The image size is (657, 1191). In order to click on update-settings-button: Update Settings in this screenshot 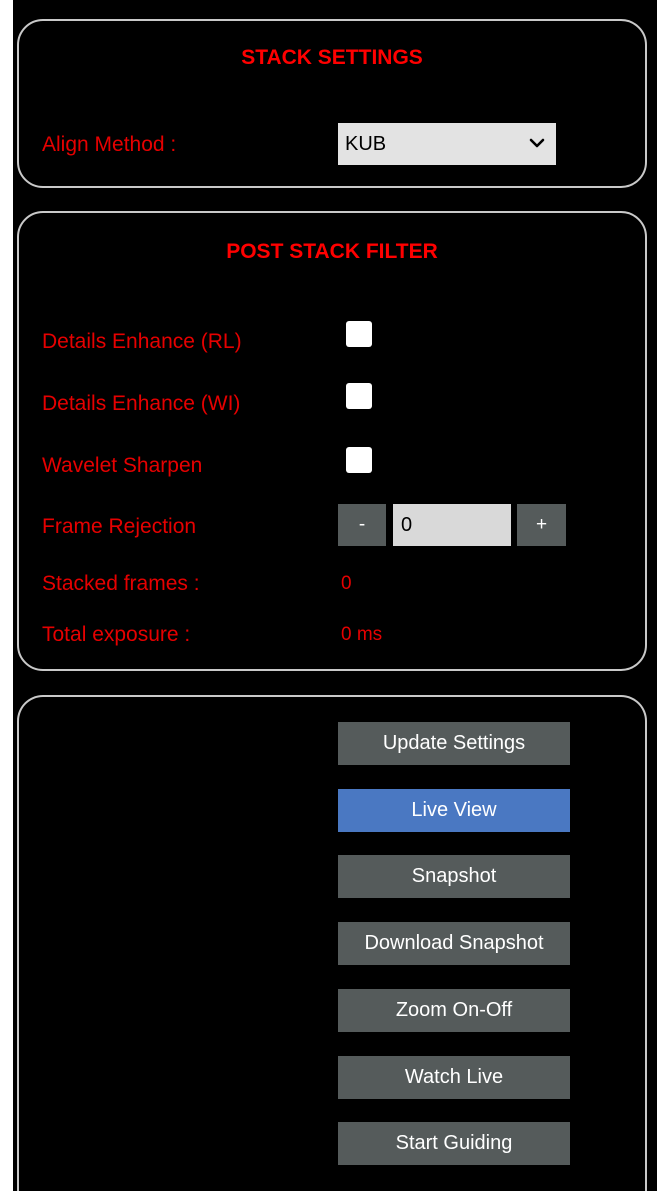, I will do `click(454, 743)`.